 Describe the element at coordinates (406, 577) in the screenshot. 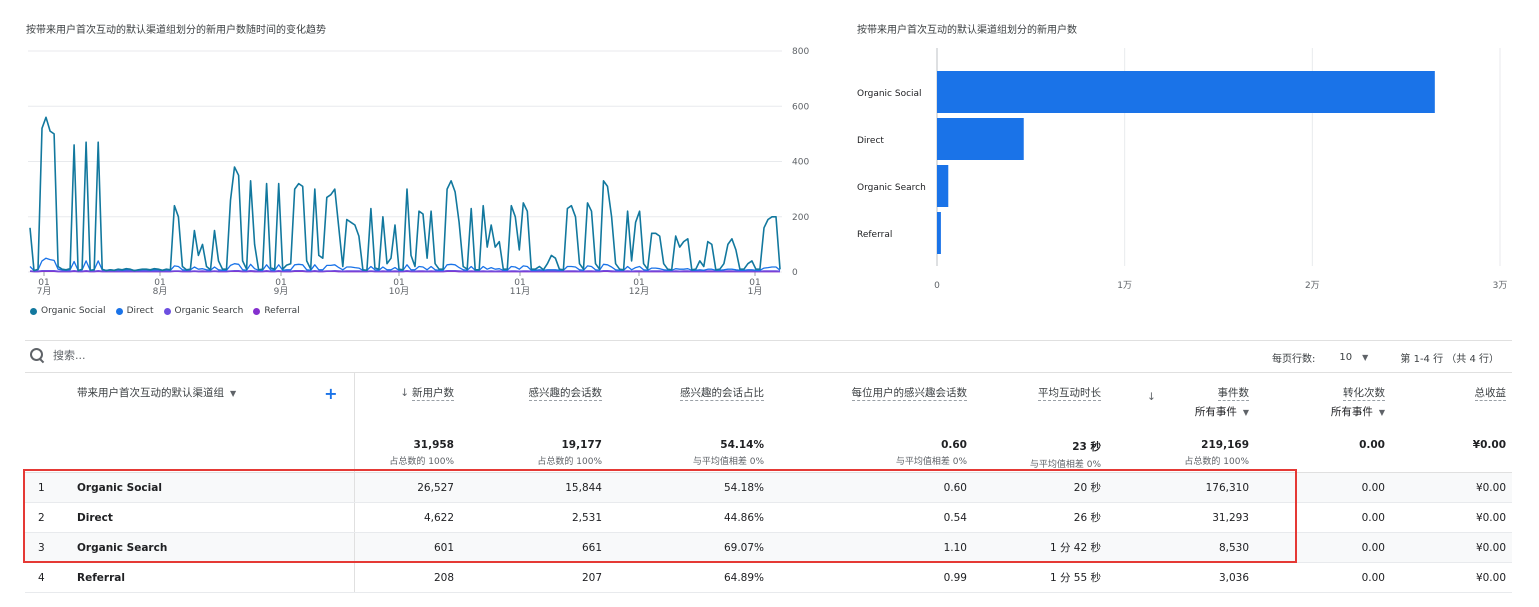

I see `metric-cell: 208` at that location.